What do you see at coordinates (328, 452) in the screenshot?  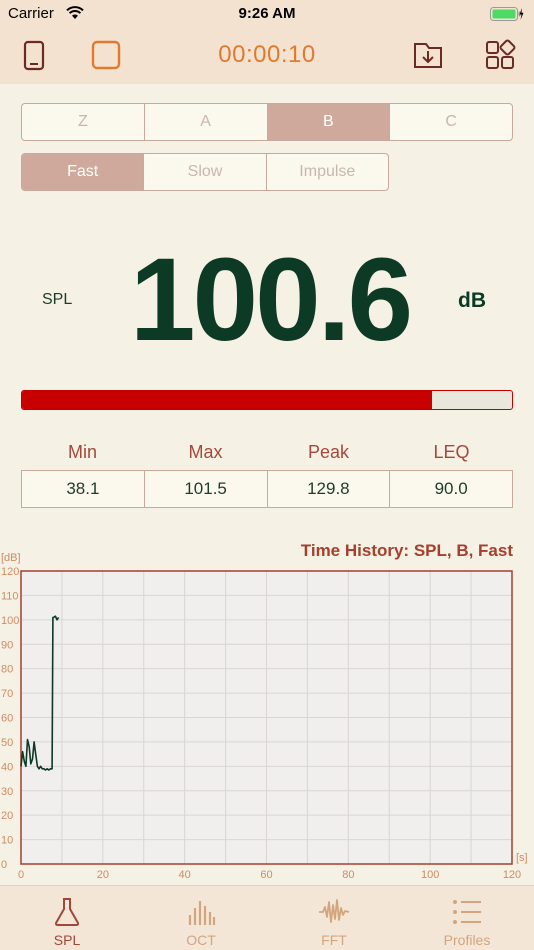 I see `stat-header-peak: Peak` at bounding box center [328, 452].